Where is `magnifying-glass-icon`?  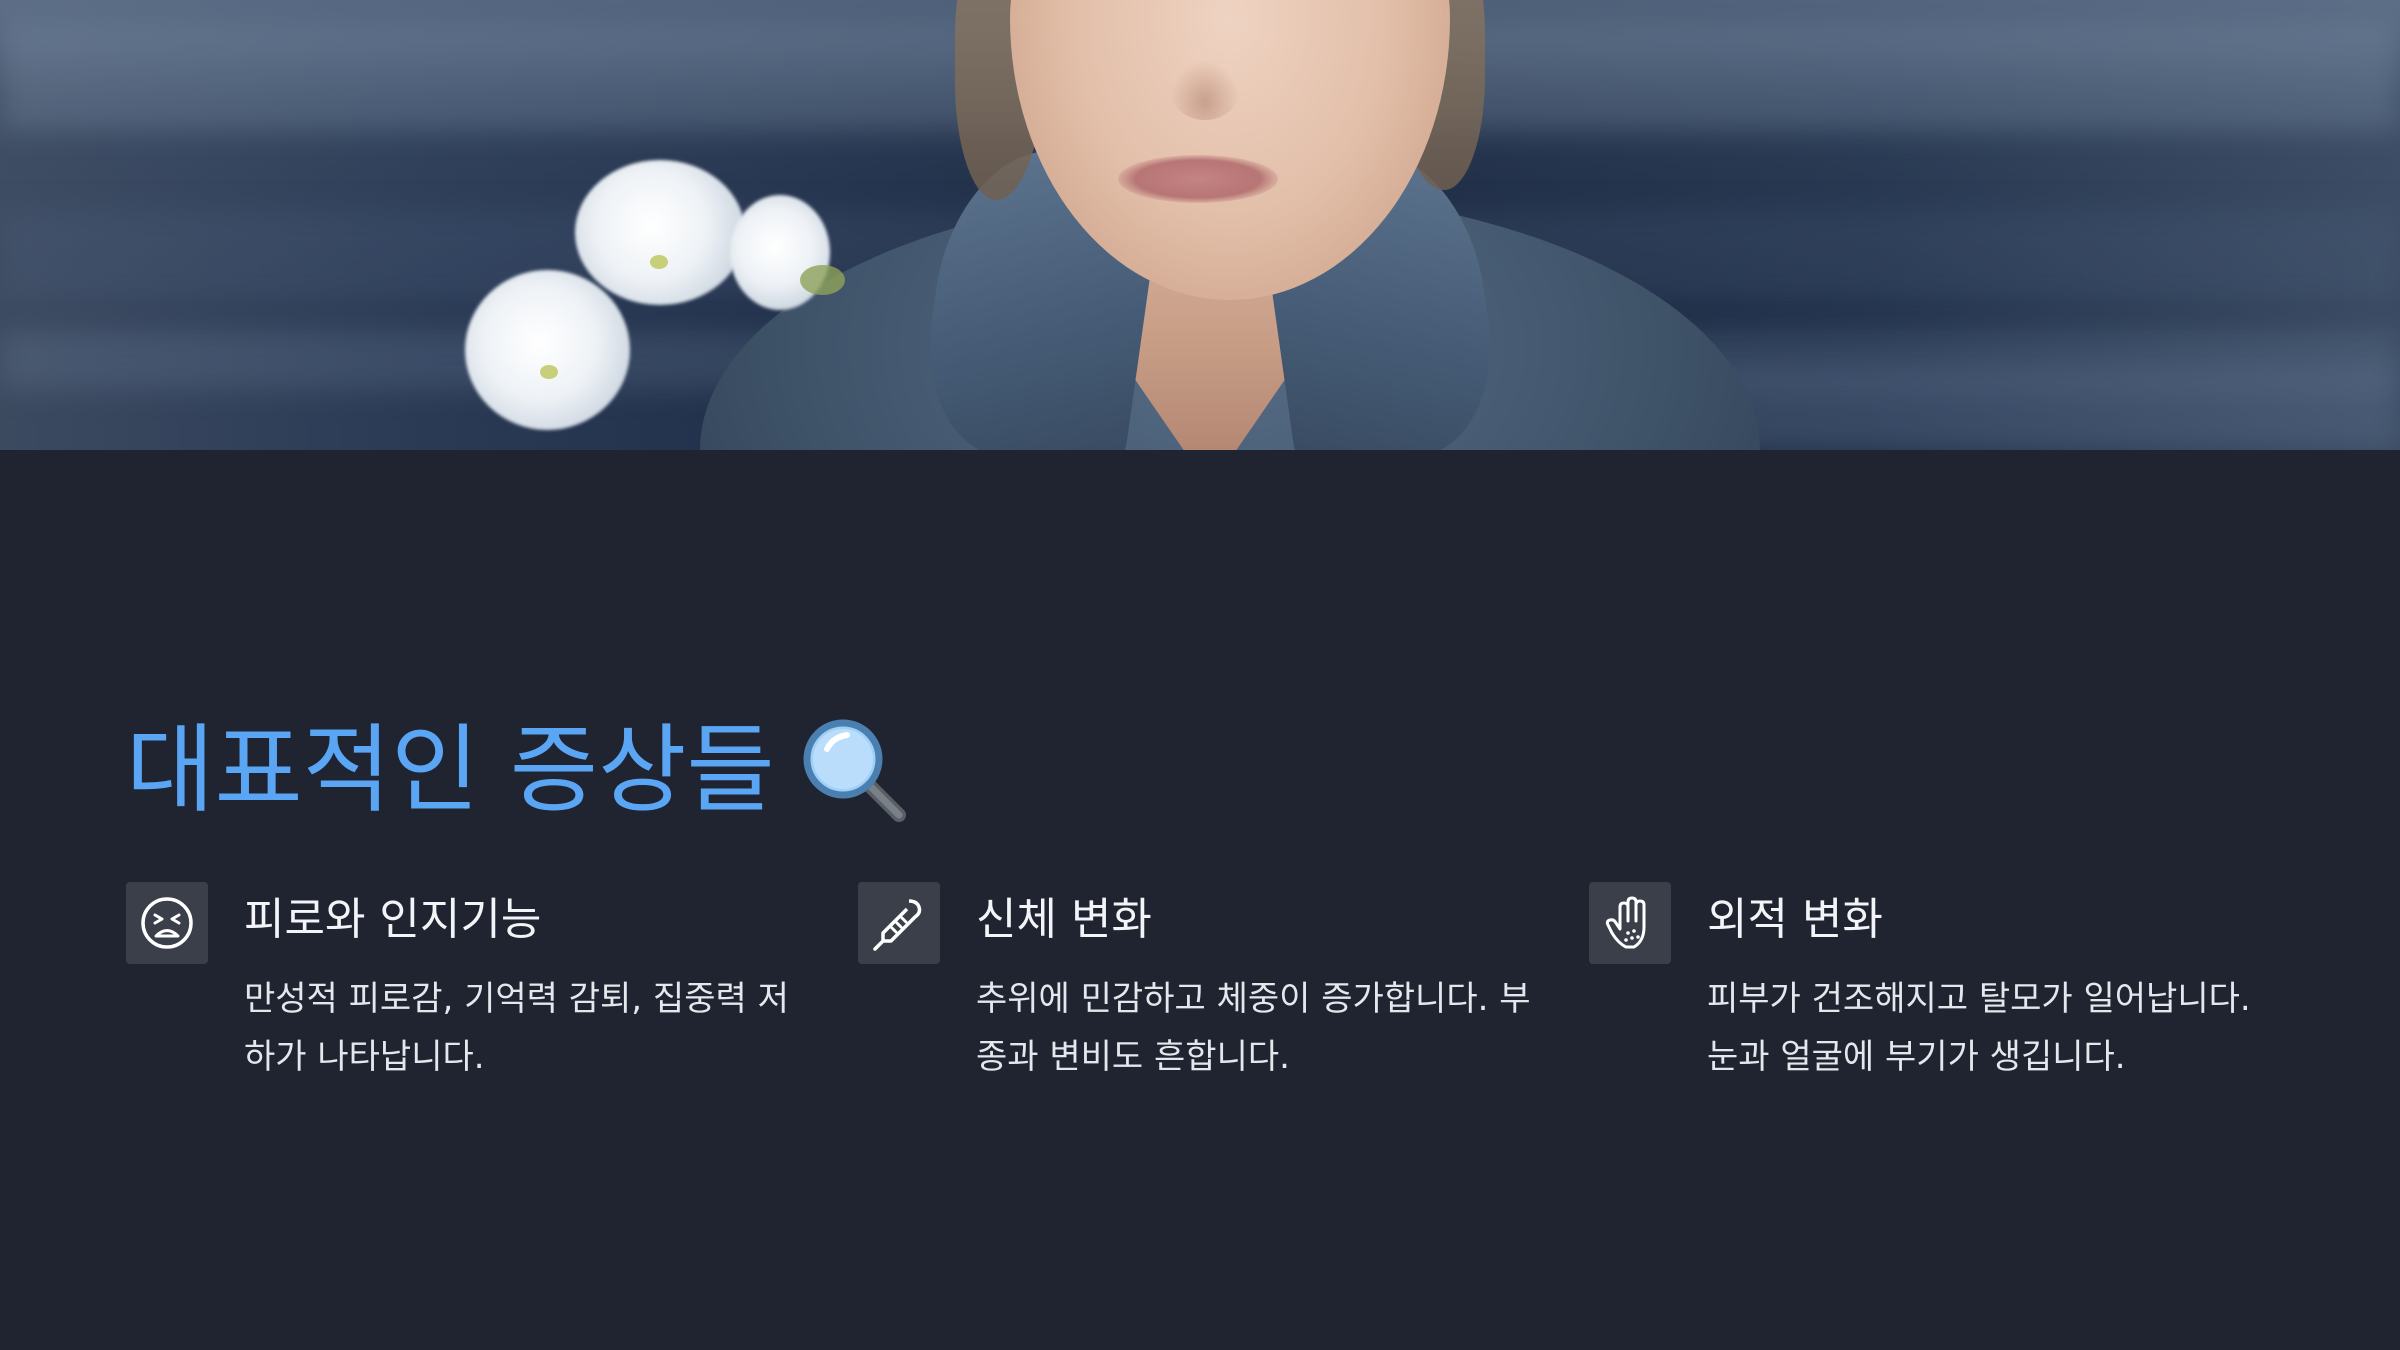
magnifying-glass-icon is located at coordinates (854, 770).